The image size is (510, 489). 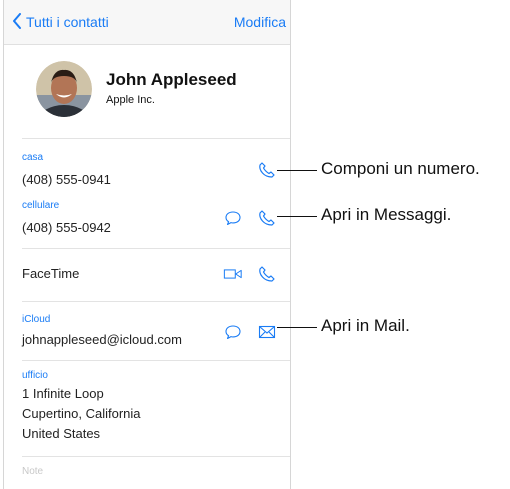 What do you see at coordinates (61, 433) in the screenshot?
I see `address-line: United States` at bounding box center [61, 433].